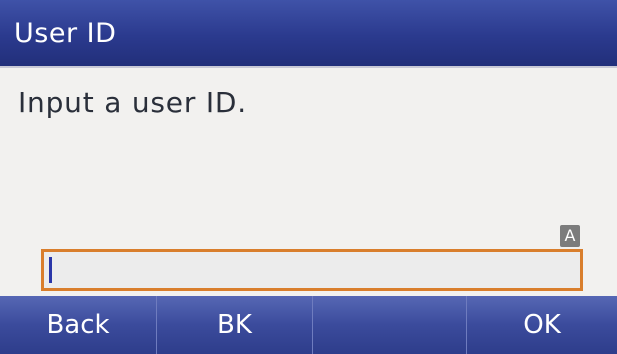 The width and height of the screenshot is (617, 354). I want to click on softkey-bk: BK, so click(234, 325).